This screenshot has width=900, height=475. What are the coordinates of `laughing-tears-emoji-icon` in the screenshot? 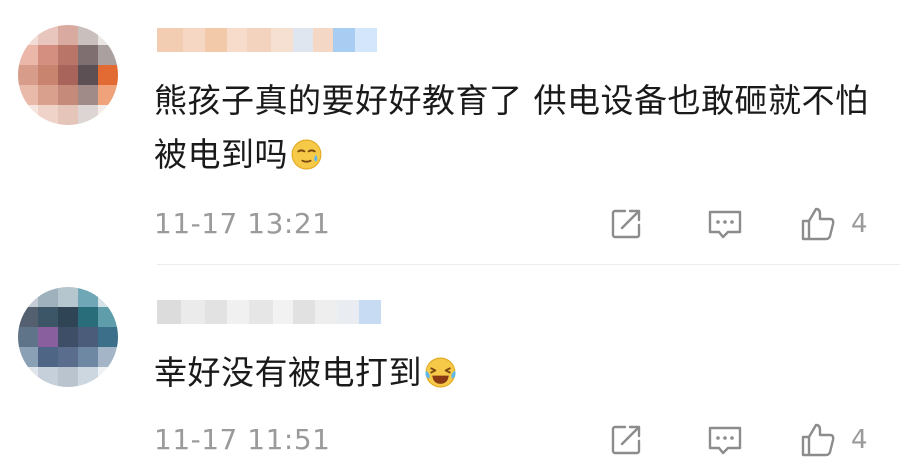 It's located at (440, 372).